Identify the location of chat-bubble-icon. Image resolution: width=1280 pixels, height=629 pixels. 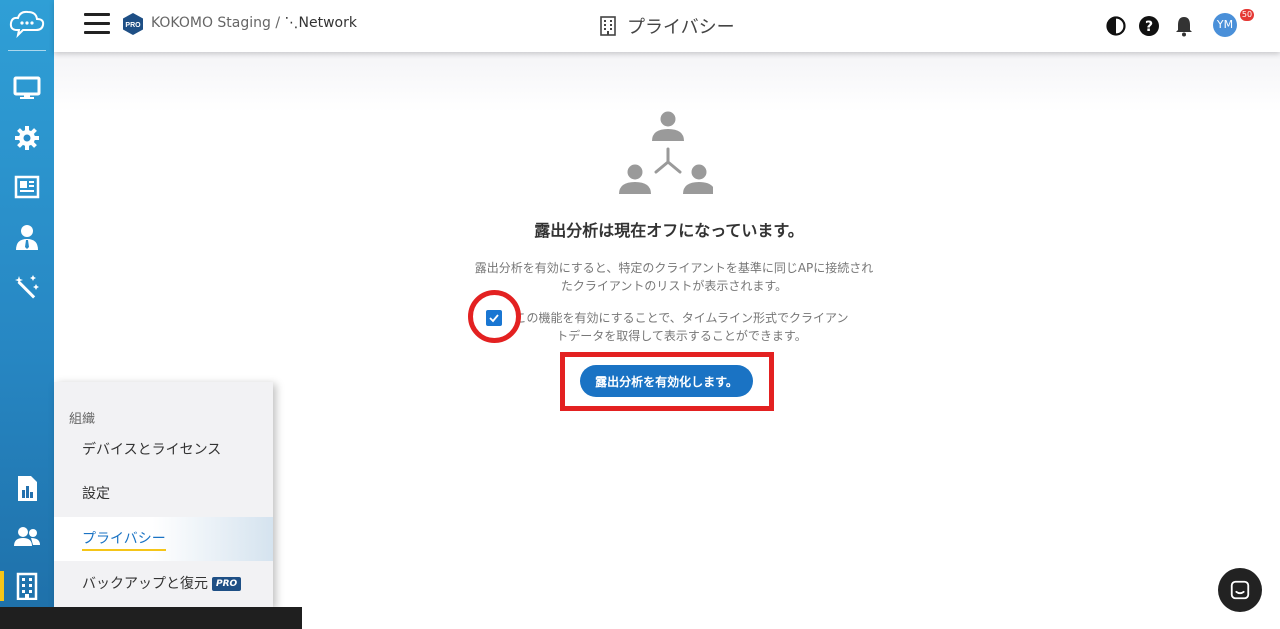
(1240, 590).